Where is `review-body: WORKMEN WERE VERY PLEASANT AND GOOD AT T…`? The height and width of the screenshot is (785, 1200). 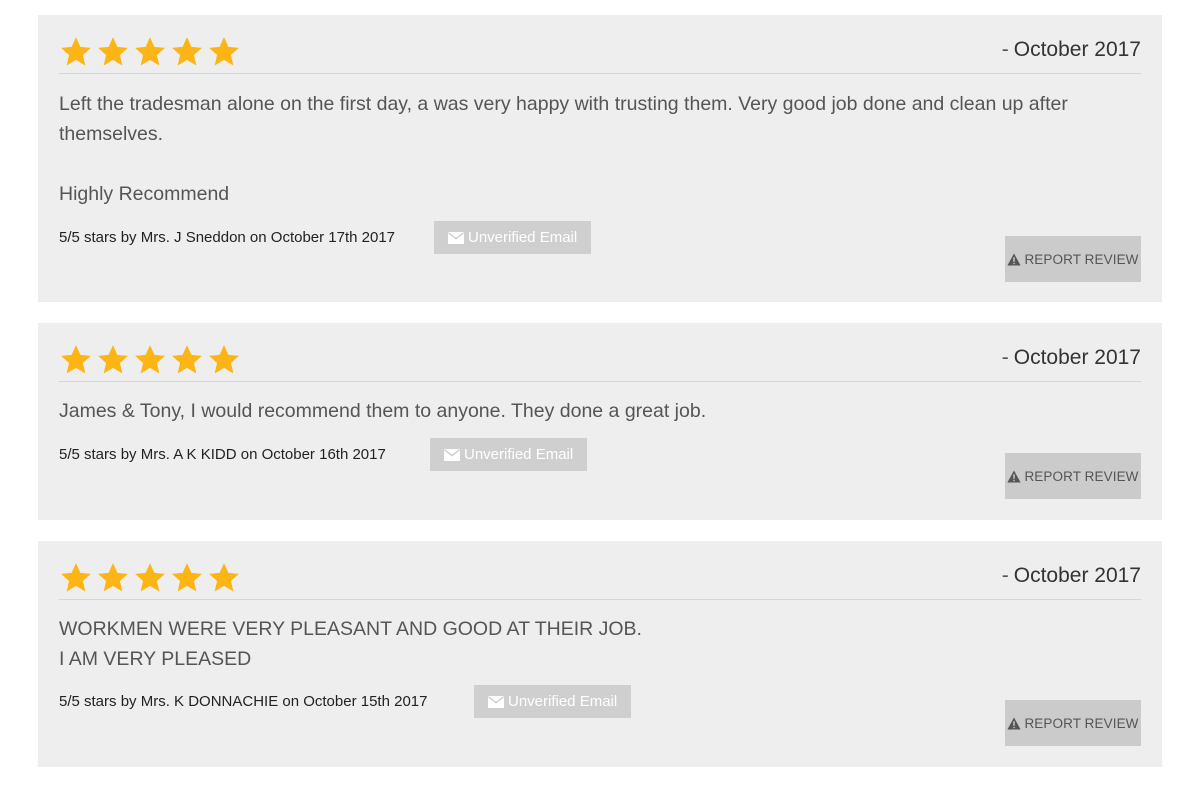
review-body: WORKMEN WERE VERY PLEASANT AND GOOD AT T… is located at coordinates (595, 644).